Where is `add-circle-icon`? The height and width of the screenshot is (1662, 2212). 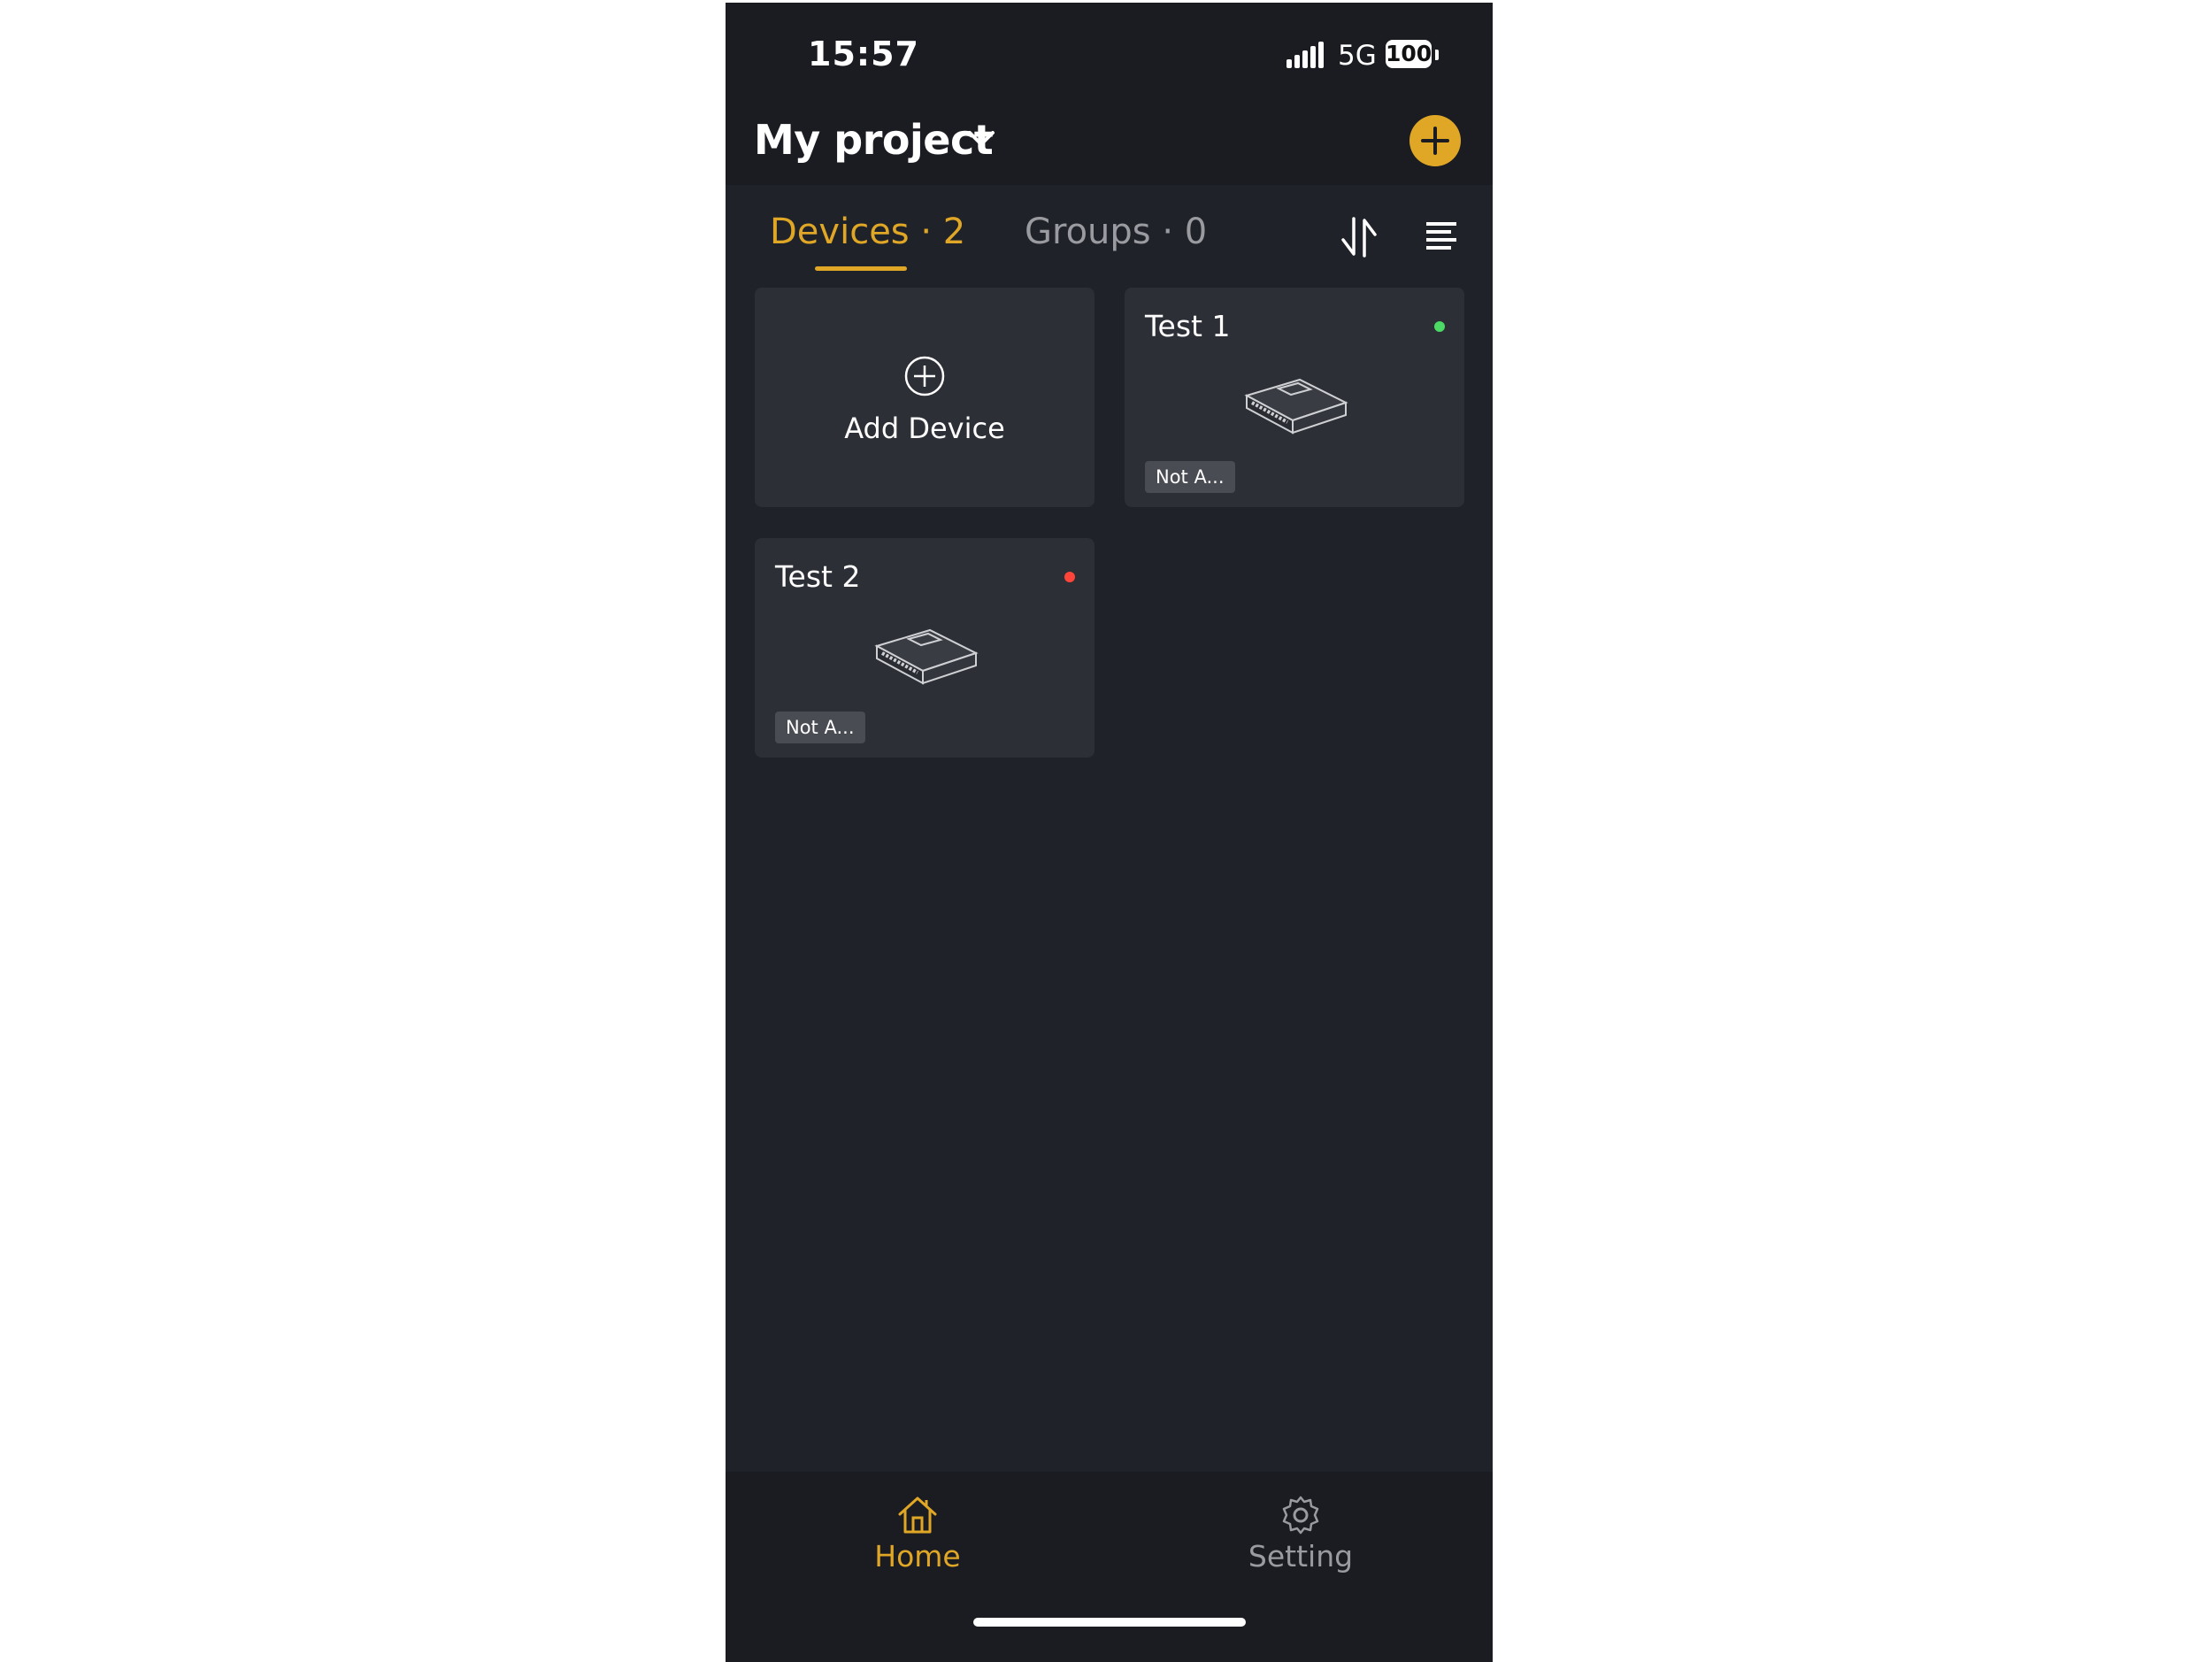 add-circle-icon is located at coordinates (924, 376).